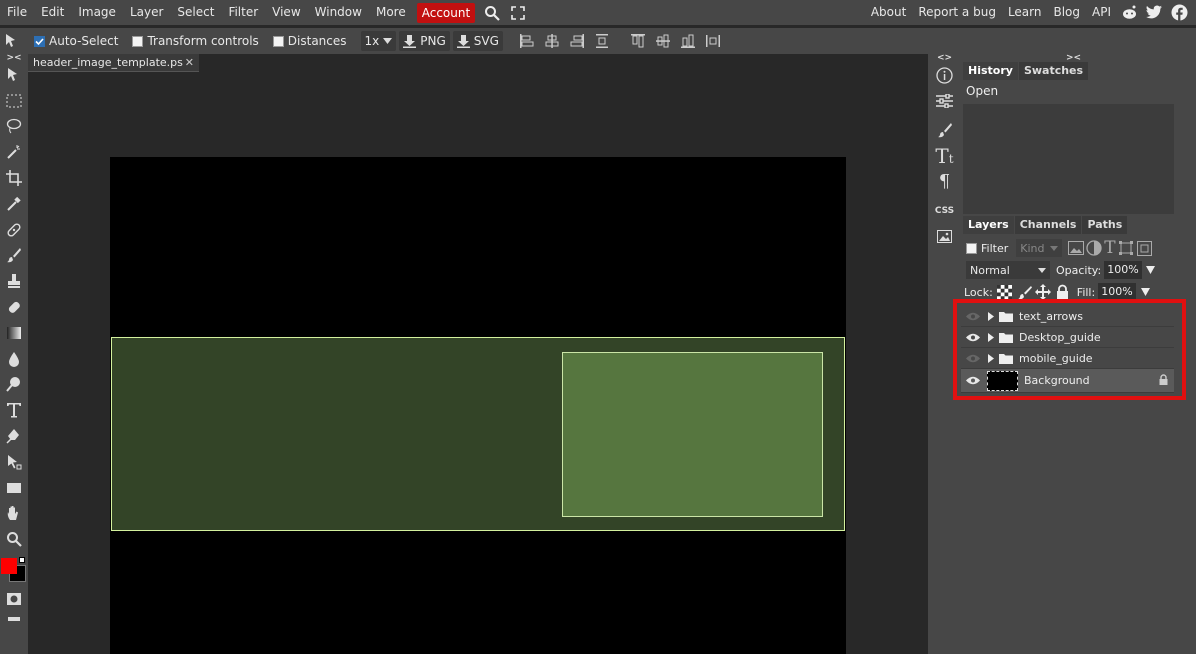 The width and height of the screenshot is (1196, 654). Describe the element at coordinates (988, 225) in the screenshot. I see `tab-layers: Layers` at that location.